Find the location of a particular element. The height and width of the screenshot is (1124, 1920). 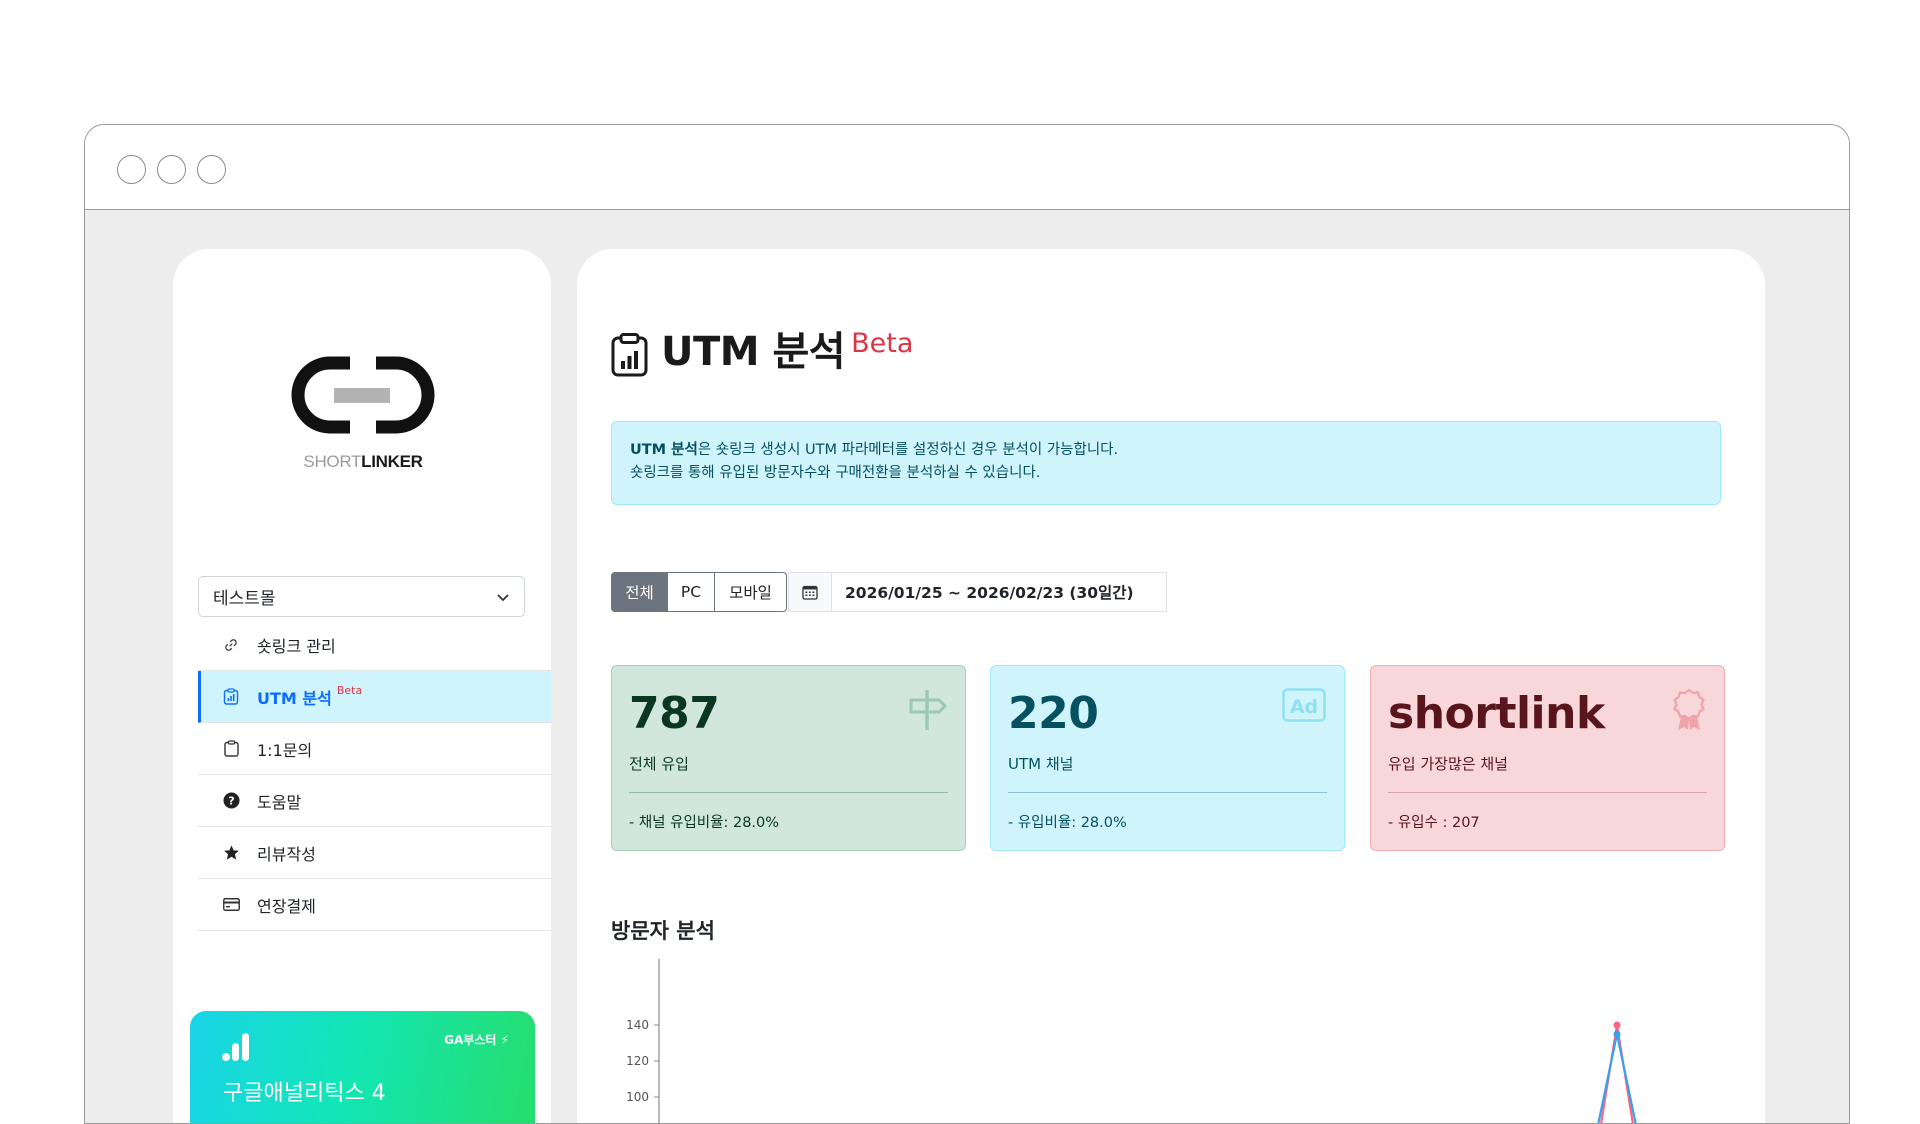

date-range-picker: 2026/01/25 ~ 2026/02/23 (30일간) is located at coordinates (977, 592).